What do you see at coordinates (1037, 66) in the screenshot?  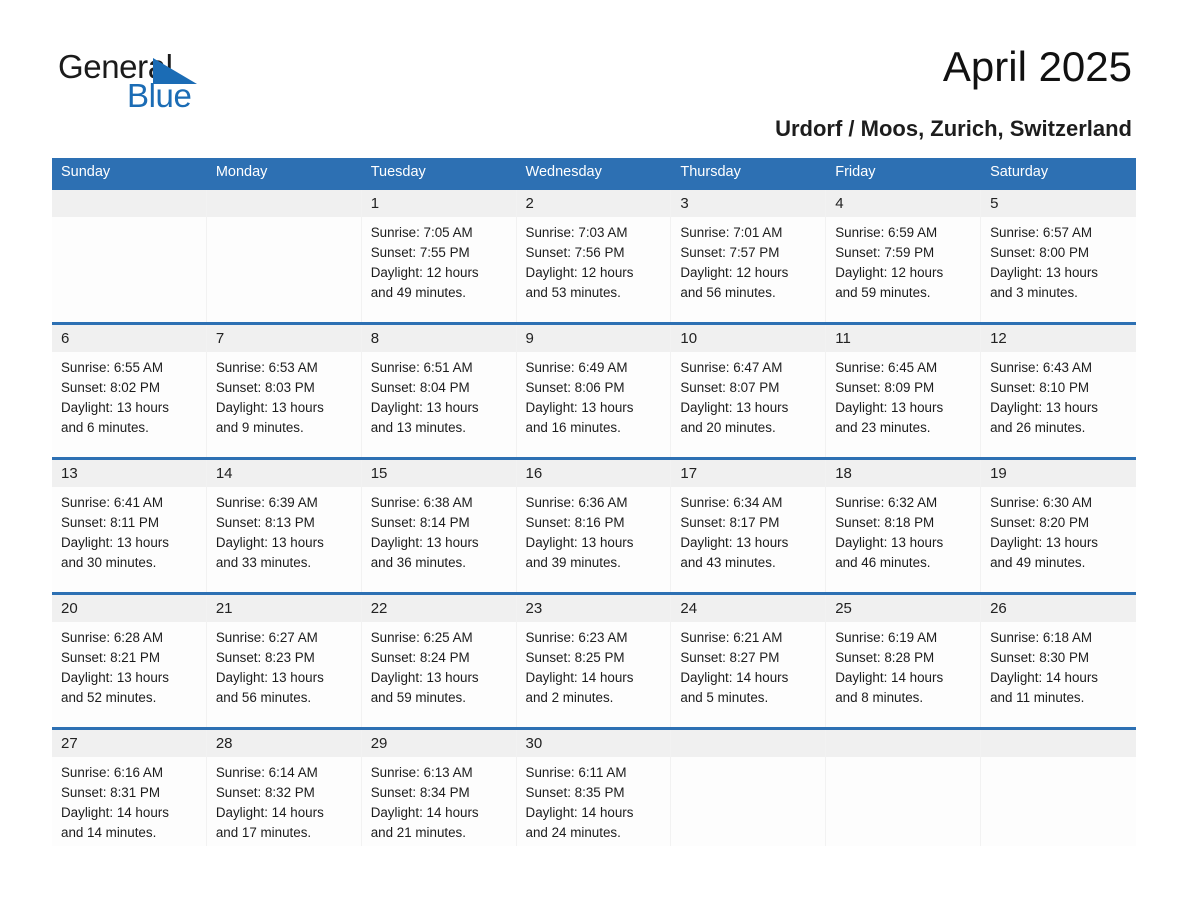 I see `page-title: April 2025` at bounding box center [1037, 66].